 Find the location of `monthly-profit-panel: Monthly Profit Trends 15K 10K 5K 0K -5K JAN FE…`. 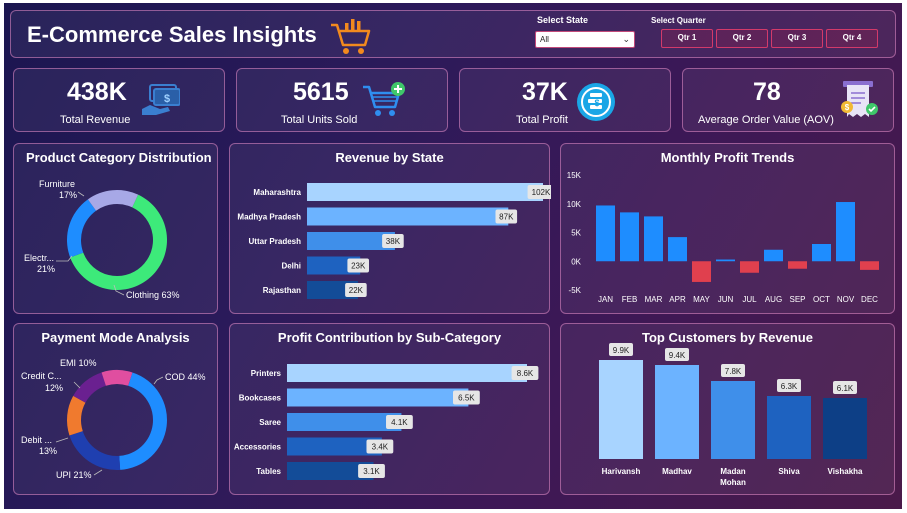

monthly-profit-panel: Monthly Profit Trends 15K 10K 5K 0K -5K JAN FE… is located at coordinates (727, 228).